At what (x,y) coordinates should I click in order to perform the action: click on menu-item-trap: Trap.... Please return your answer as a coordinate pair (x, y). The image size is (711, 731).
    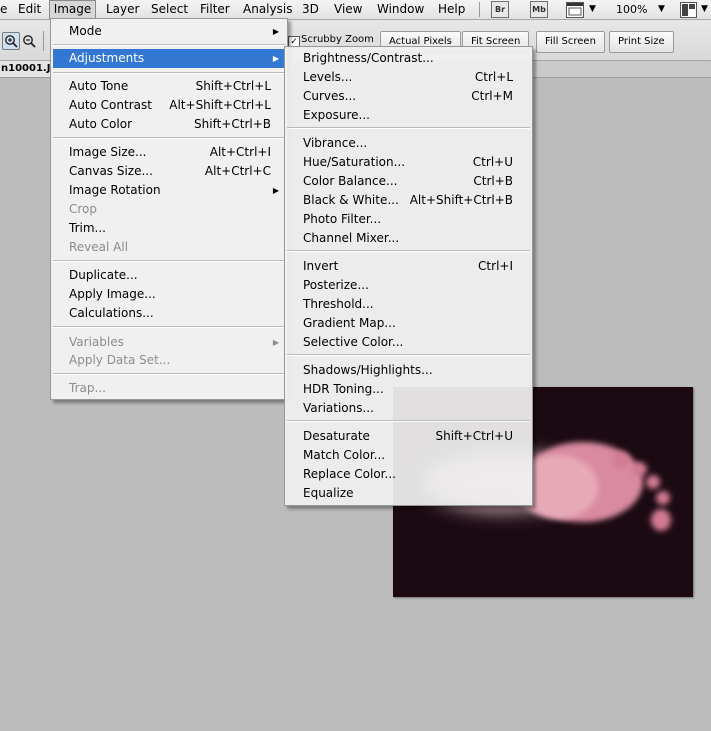
    Looking at the image, I should click on (169, 388).